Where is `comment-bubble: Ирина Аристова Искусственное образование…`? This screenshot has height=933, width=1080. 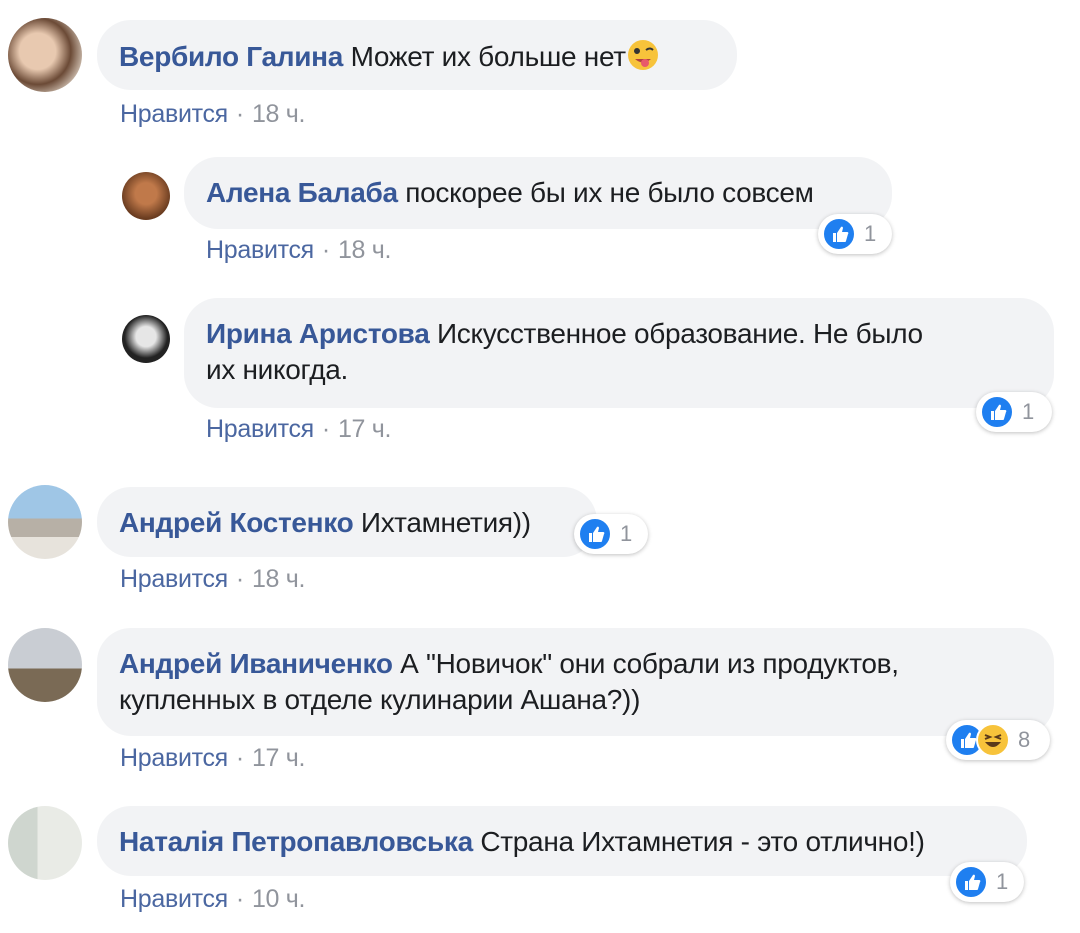 comment-bubble: Ирина Аристова Искусственное образование… is located at coordinates (619, 353).